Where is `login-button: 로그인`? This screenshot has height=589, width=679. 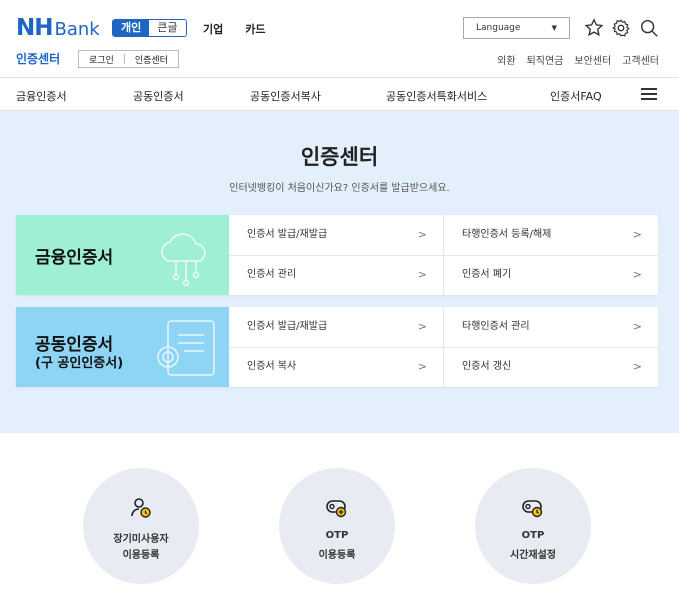
login-button: 로그인 is located at coordinates (101, 59).